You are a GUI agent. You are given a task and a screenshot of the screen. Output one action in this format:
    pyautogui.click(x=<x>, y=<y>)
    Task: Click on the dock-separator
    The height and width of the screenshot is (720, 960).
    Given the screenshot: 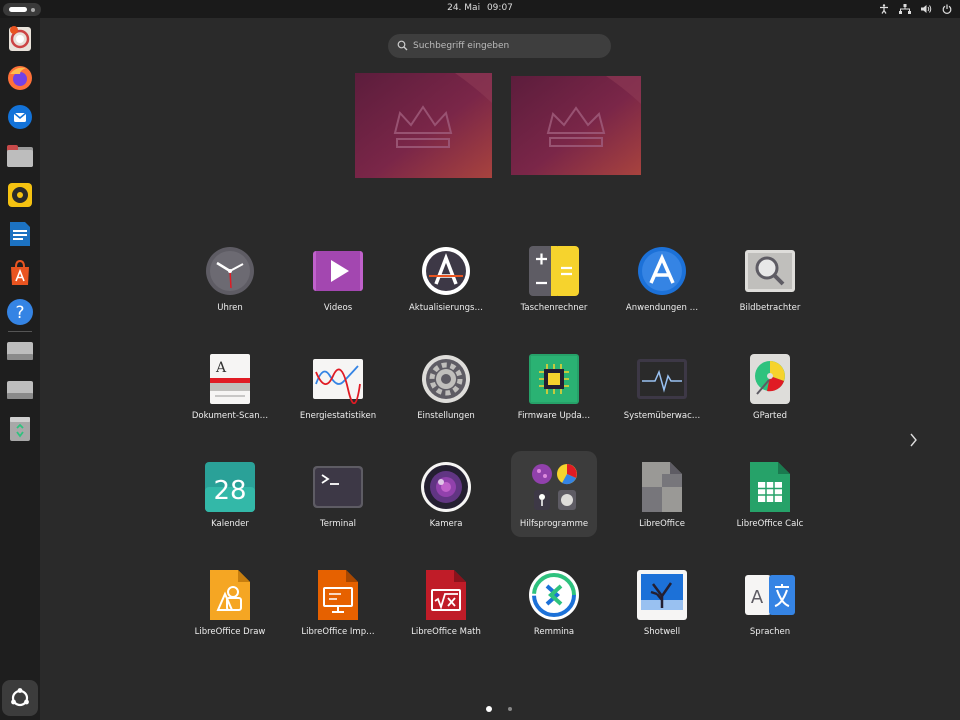 What is the action you would take?
    pyautogui.click(x=20, y=331)
    